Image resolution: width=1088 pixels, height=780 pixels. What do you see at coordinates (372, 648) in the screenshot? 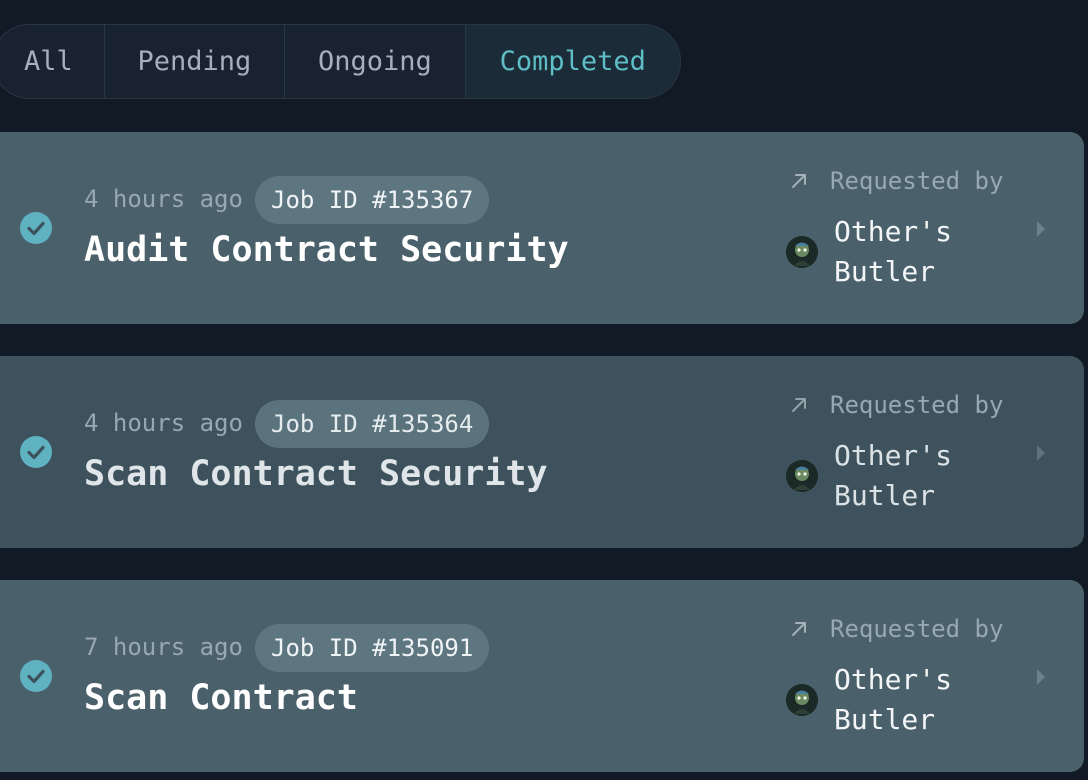
I see `job-id-badge: Job ID #135091` at bounding box center [372, 648].